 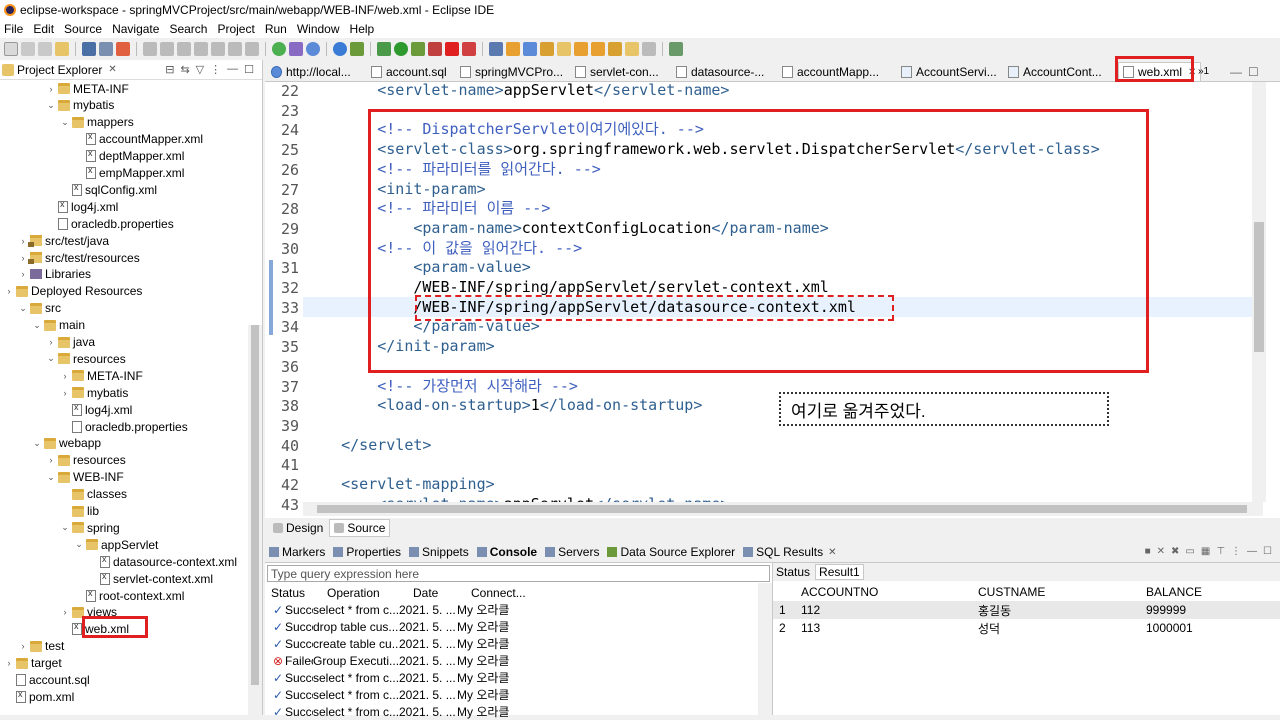 What do you see at coordinates (370, 593) in the screenshot?
I see `column-header-operation: Operation` at bounding box center [370, 593].